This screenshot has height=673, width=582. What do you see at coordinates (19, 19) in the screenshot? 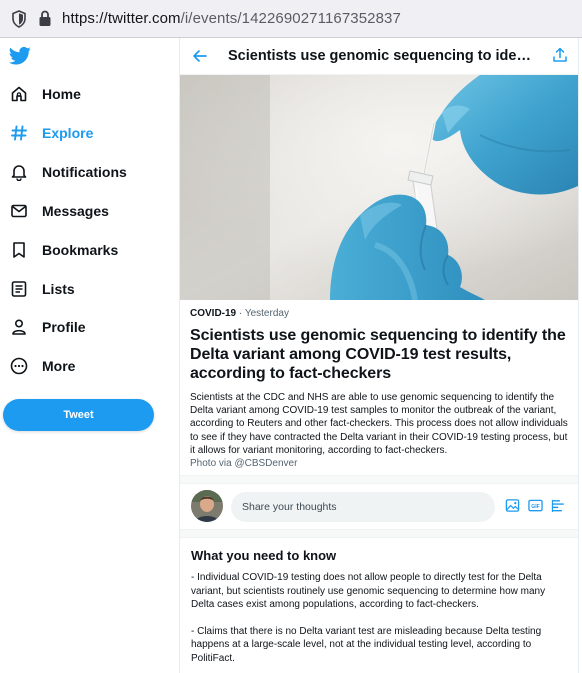
I see `shield-icon` at bounding box center [19, 19].